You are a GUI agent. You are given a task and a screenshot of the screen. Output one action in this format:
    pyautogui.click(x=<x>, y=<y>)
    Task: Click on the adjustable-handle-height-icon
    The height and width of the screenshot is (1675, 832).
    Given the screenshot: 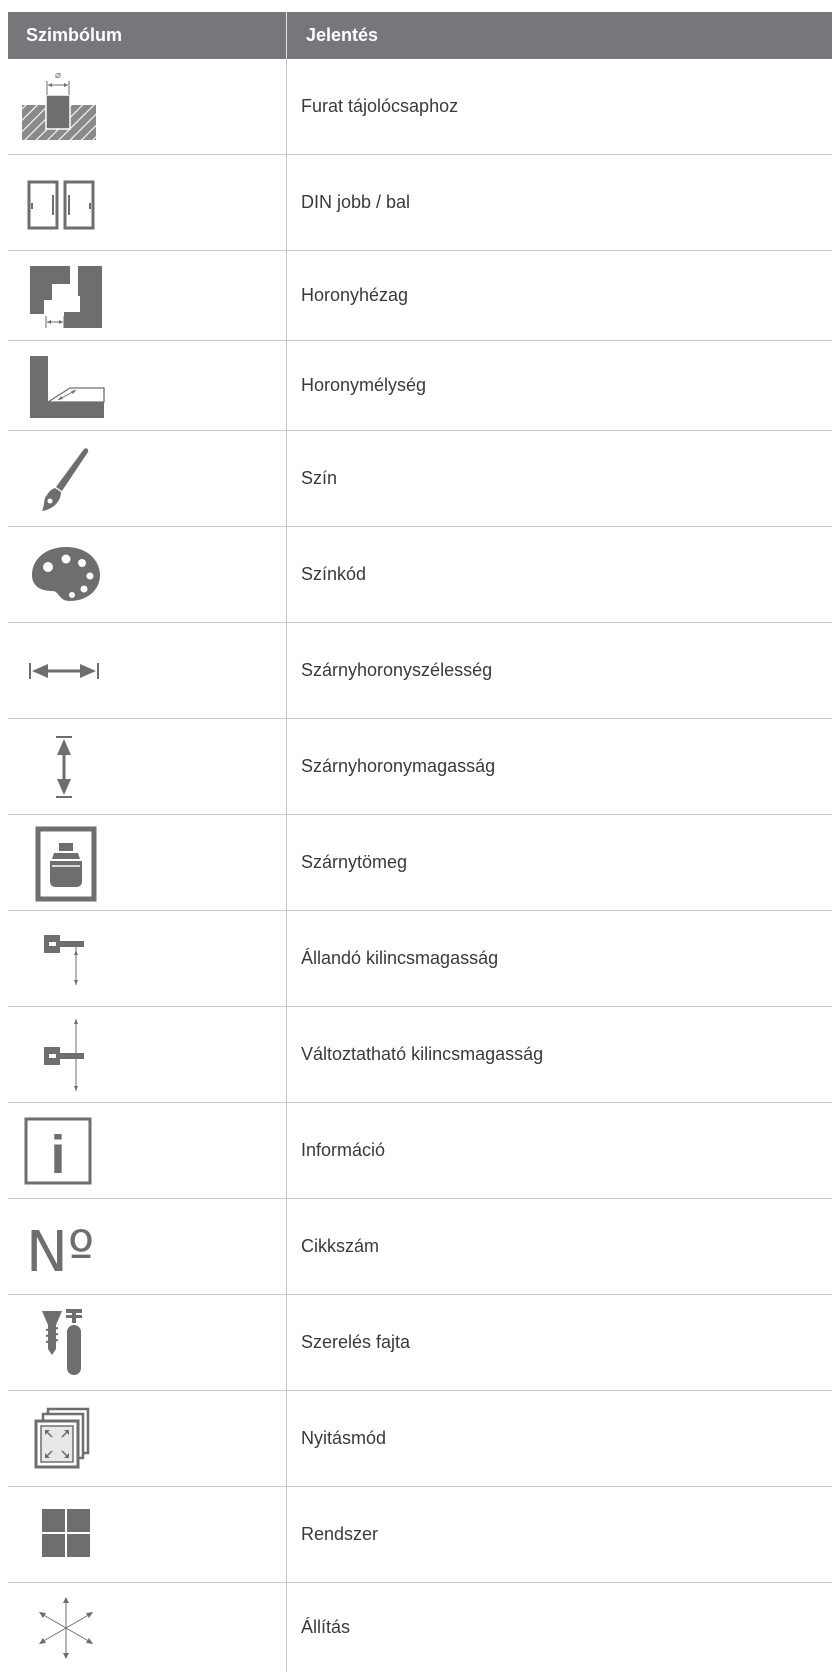 What is the action you would take?
    pyautogui.click(x=64, y=1054)
    